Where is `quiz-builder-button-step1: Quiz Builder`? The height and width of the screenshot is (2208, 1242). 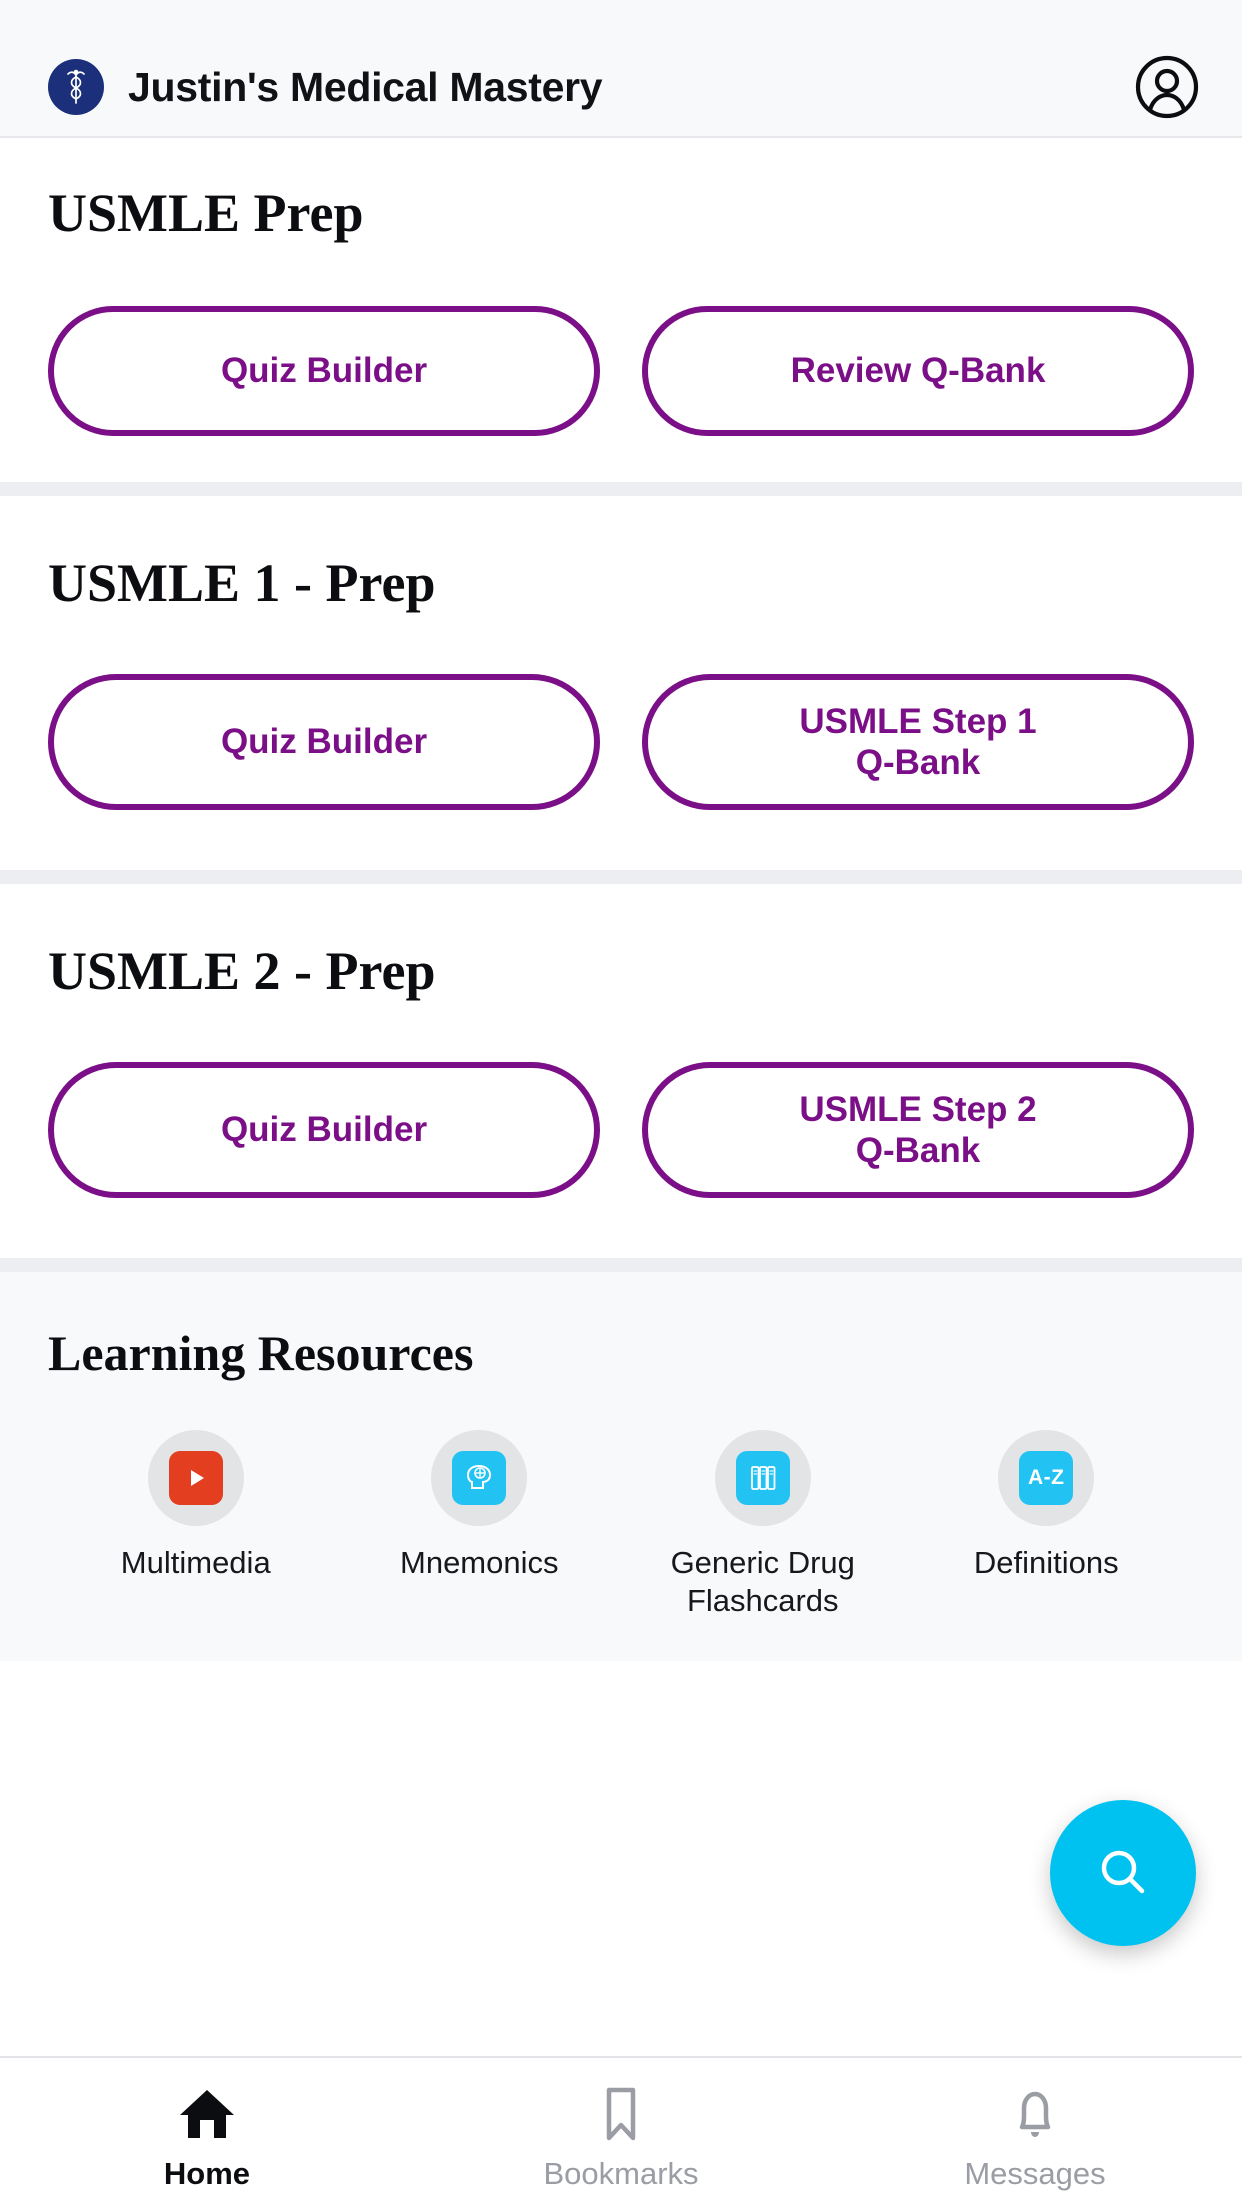 quiz-builder-button-step1: Quiz Builder is located at coordinates (324, 742).